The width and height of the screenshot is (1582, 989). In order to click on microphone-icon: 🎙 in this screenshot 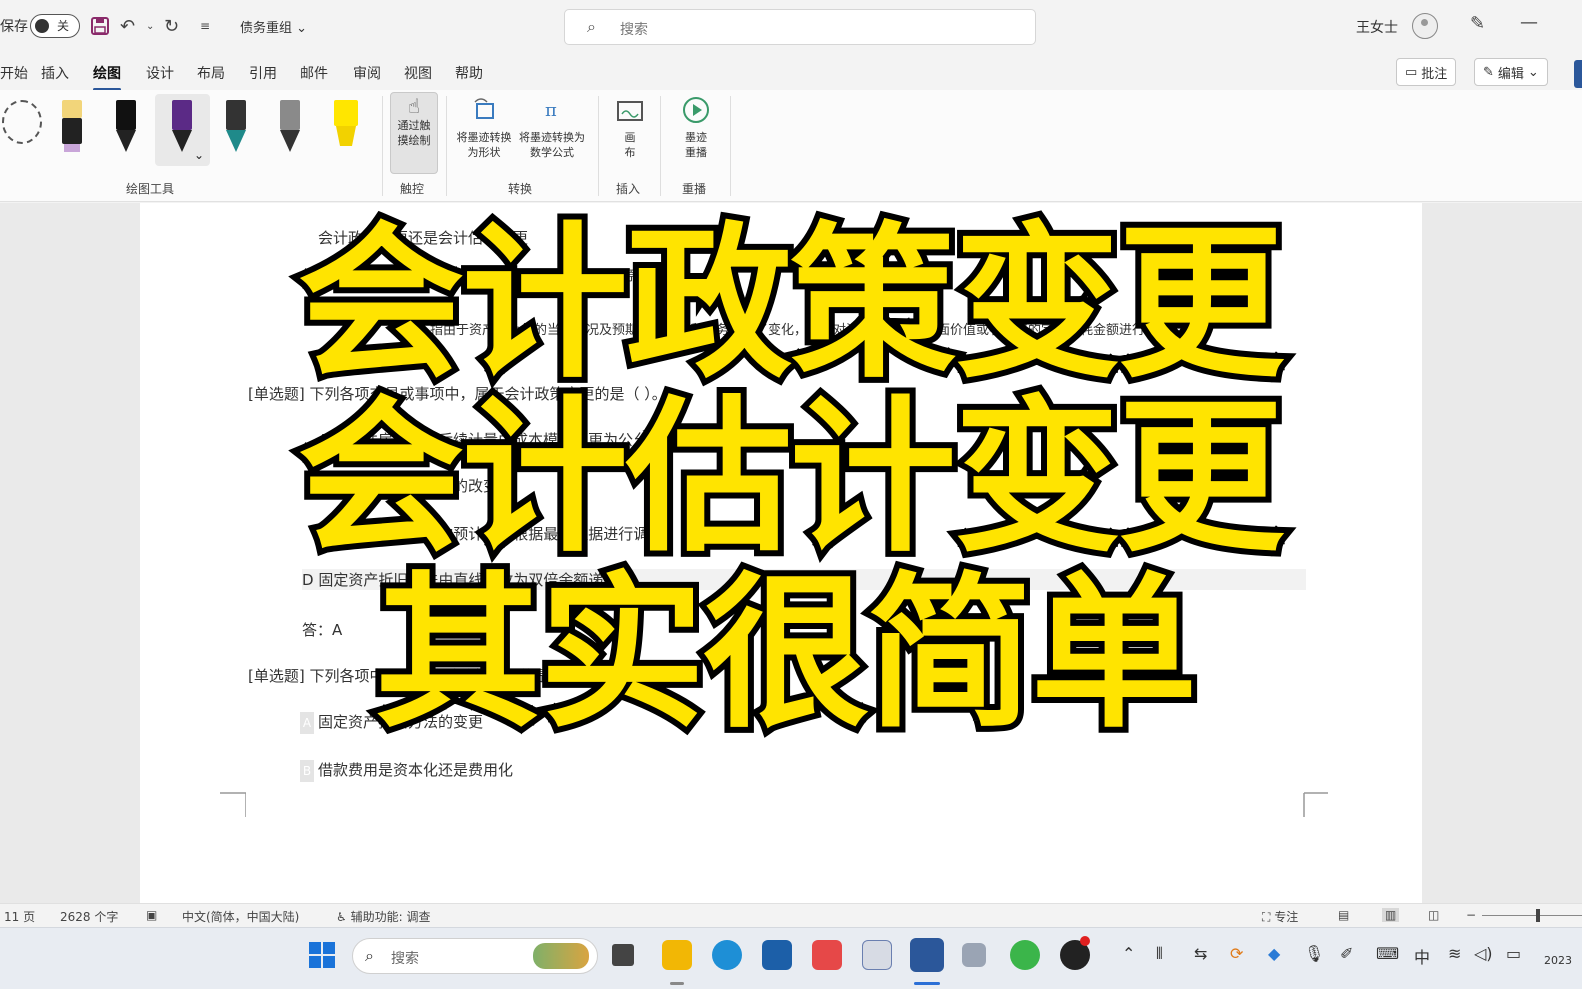, I will do `click(1314, 953)`.